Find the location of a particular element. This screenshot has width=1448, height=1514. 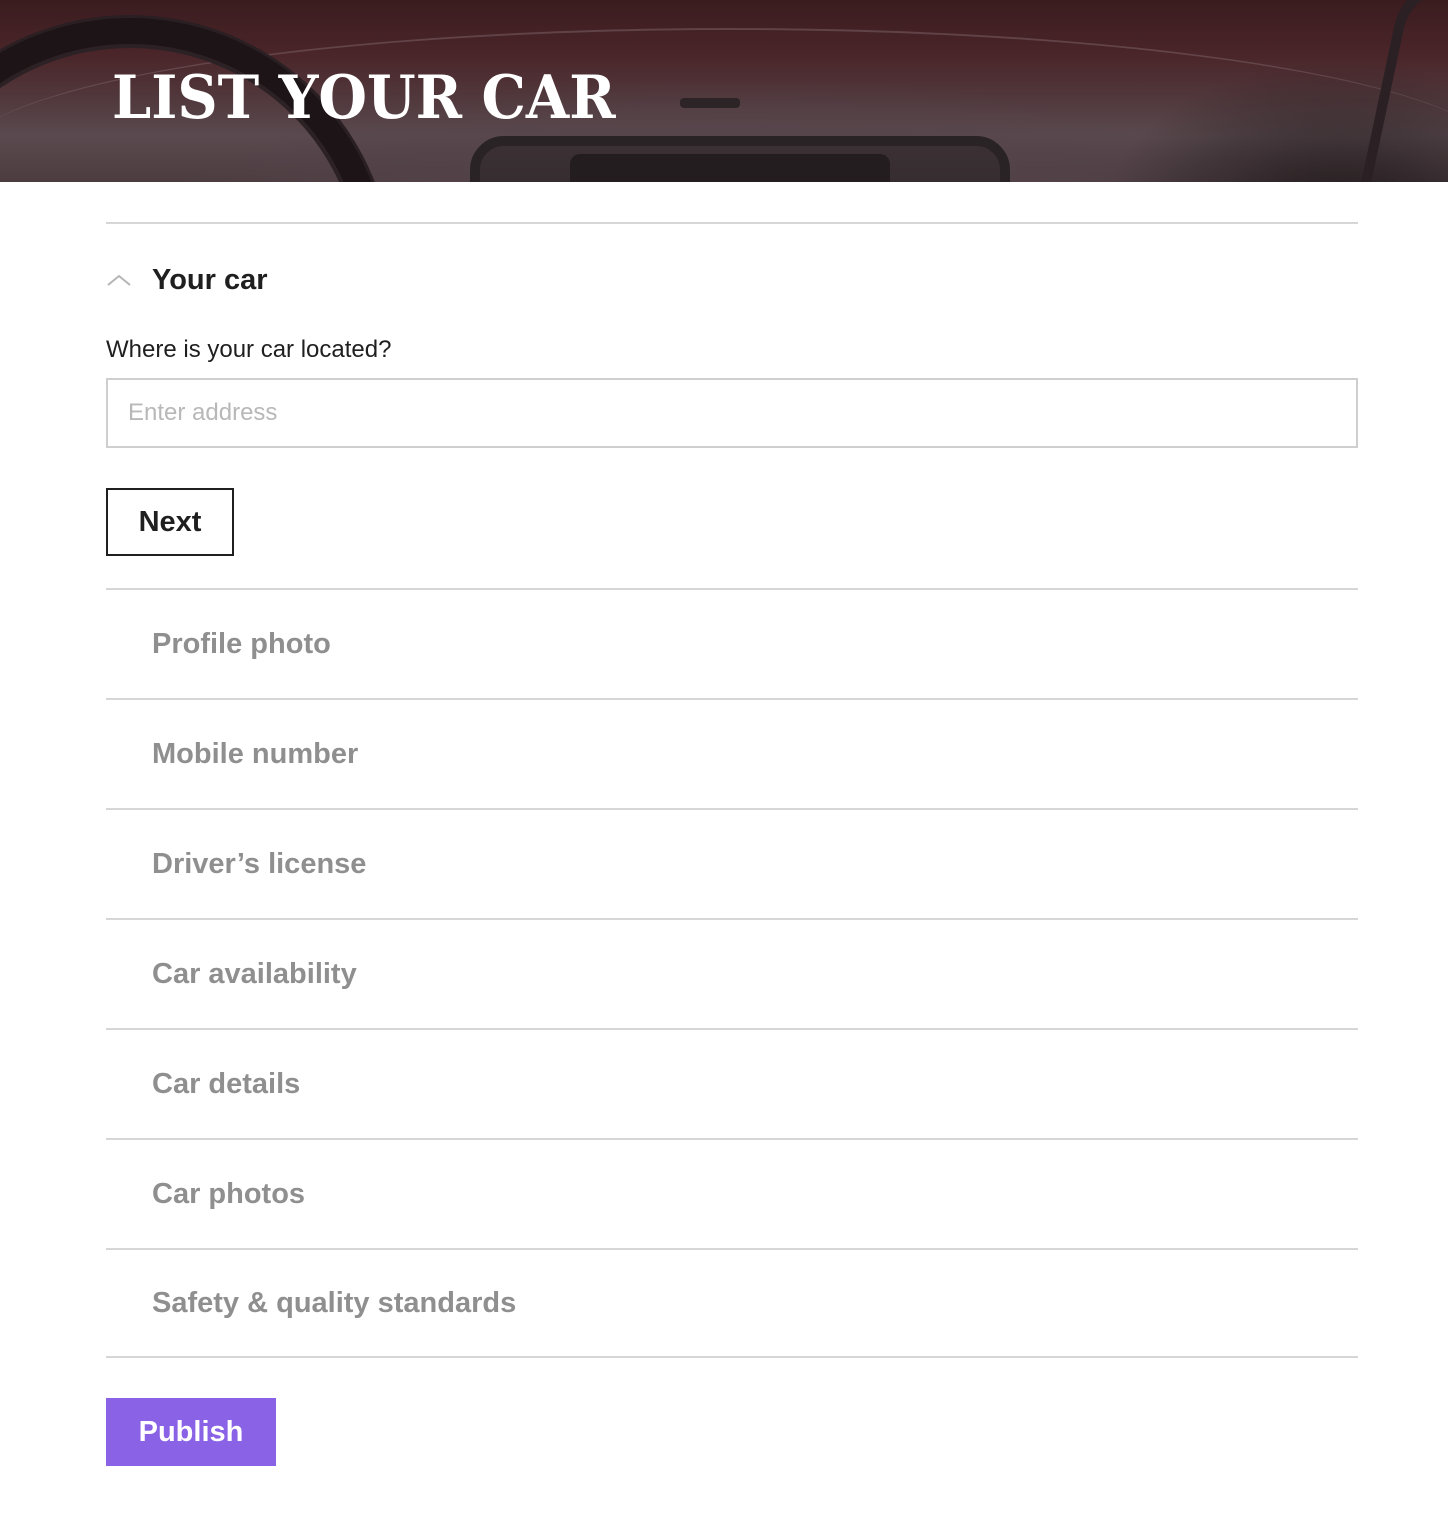

section-car-details: Car details is located at coordinates (732, 1083).